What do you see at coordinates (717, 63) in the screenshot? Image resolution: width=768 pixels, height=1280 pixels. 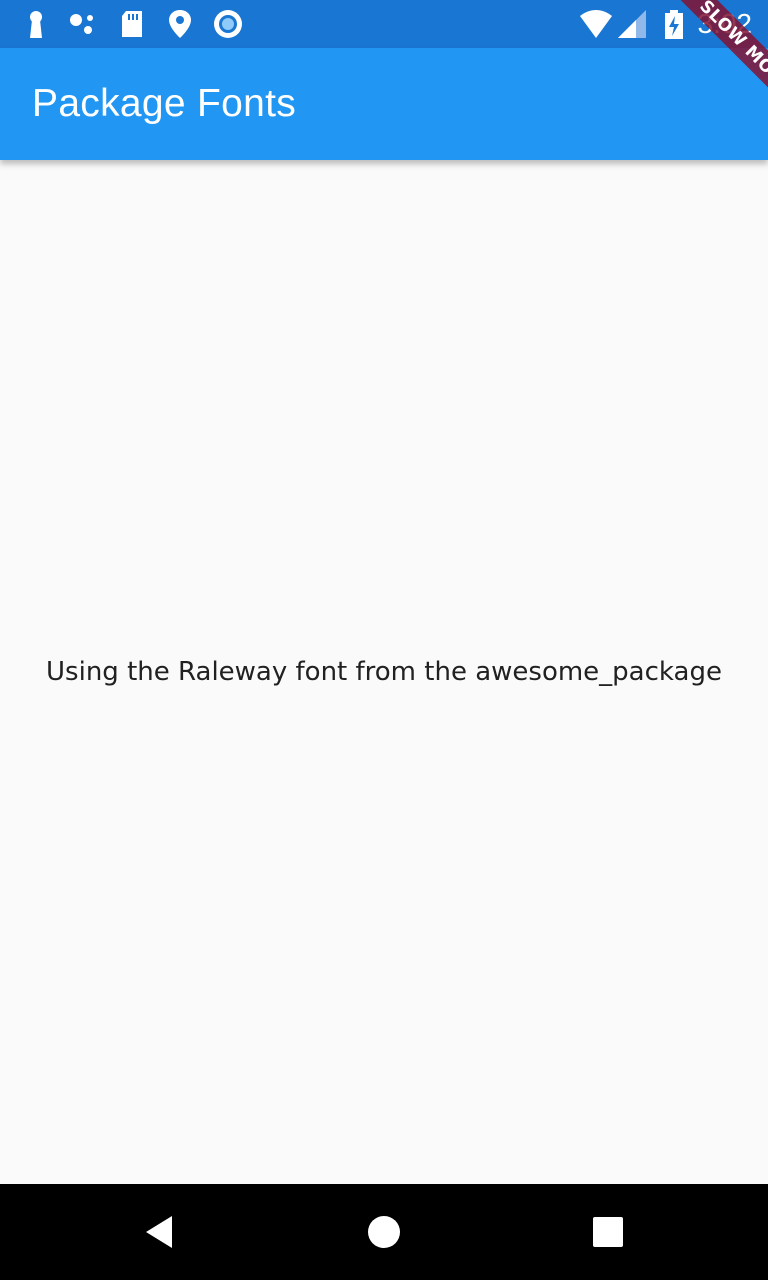 I see `slow-mode-label: SLOW MODE` at bounding box center [717, 63].